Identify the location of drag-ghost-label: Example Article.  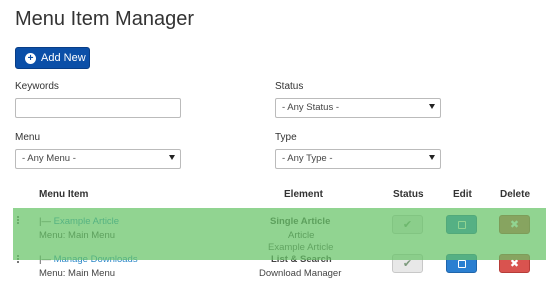
(301, 247).